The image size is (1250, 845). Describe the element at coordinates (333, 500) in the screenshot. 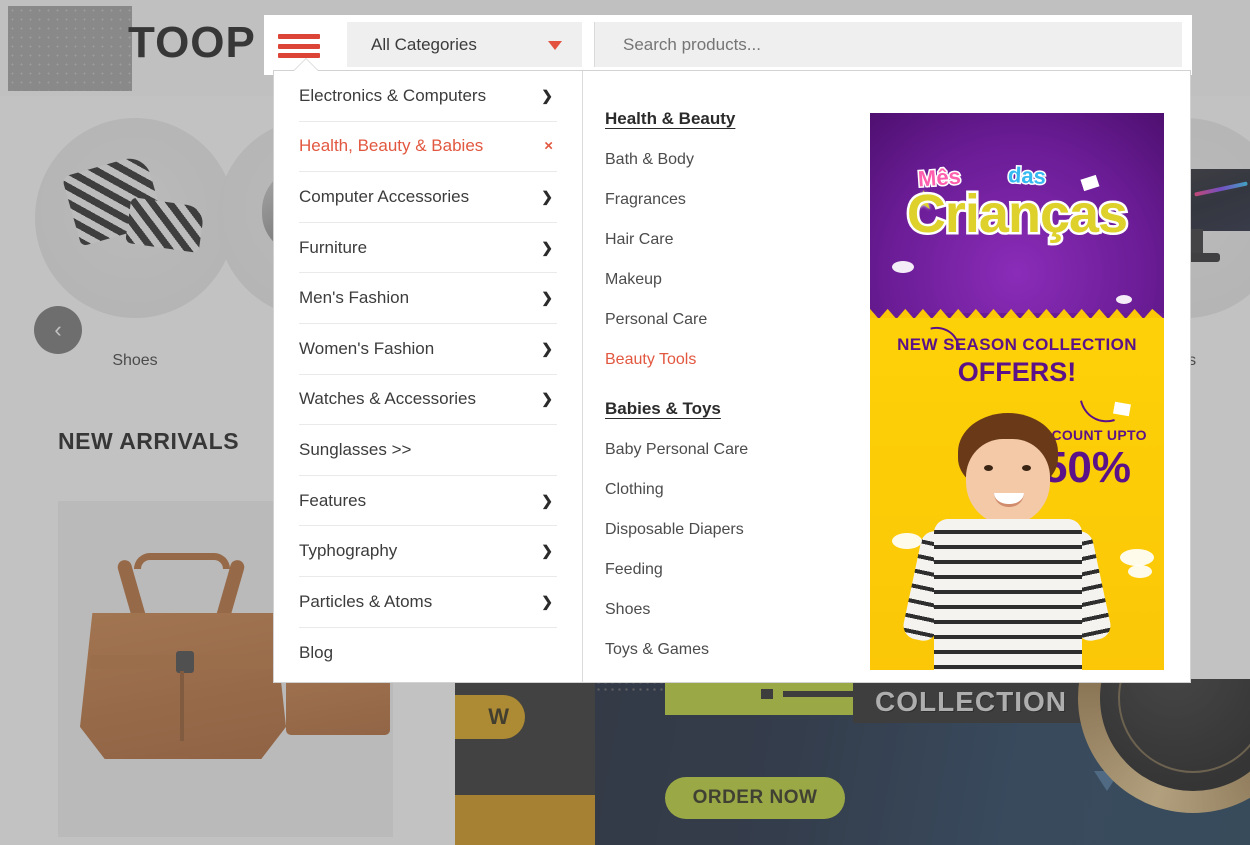

I see `category-label: Features` at that location.